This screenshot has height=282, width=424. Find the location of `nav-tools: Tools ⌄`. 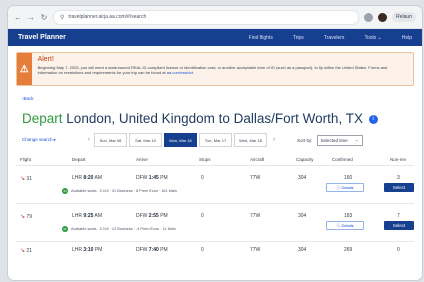

nav-tools: Tools ⌄ is located at coordinates (372, 38).